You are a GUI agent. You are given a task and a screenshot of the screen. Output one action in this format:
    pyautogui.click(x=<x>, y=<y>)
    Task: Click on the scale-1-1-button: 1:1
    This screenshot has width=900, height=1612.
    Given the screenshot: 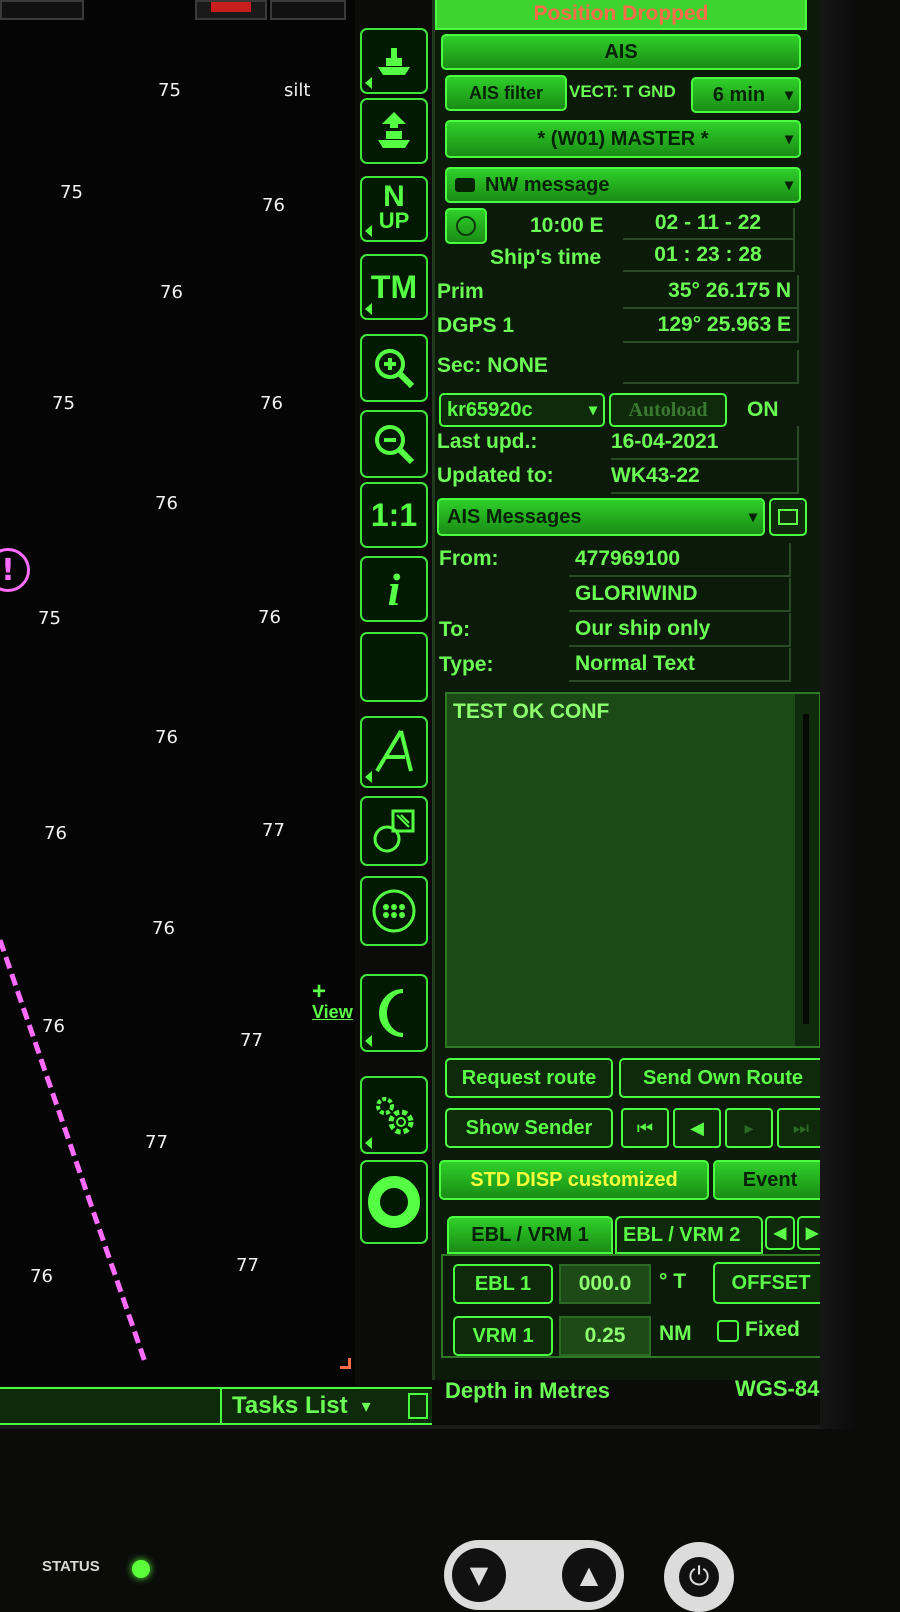 What is the action you would take?
    pyautogui.click(x=394, y=515)
    